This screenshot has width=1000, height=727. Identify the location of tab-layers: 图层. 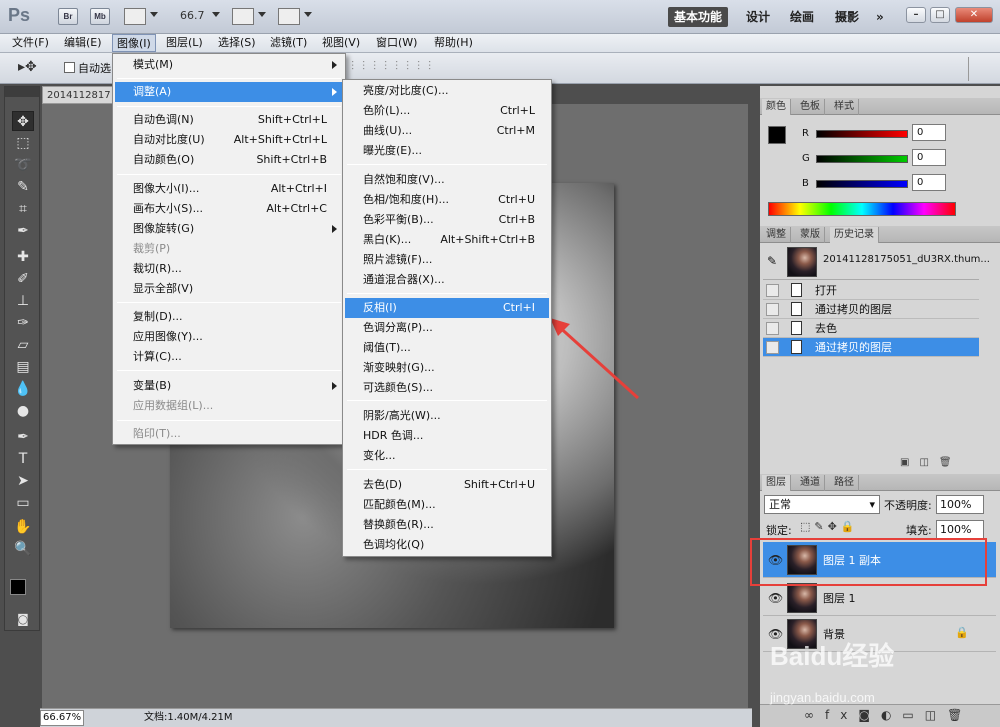
(776, 483).